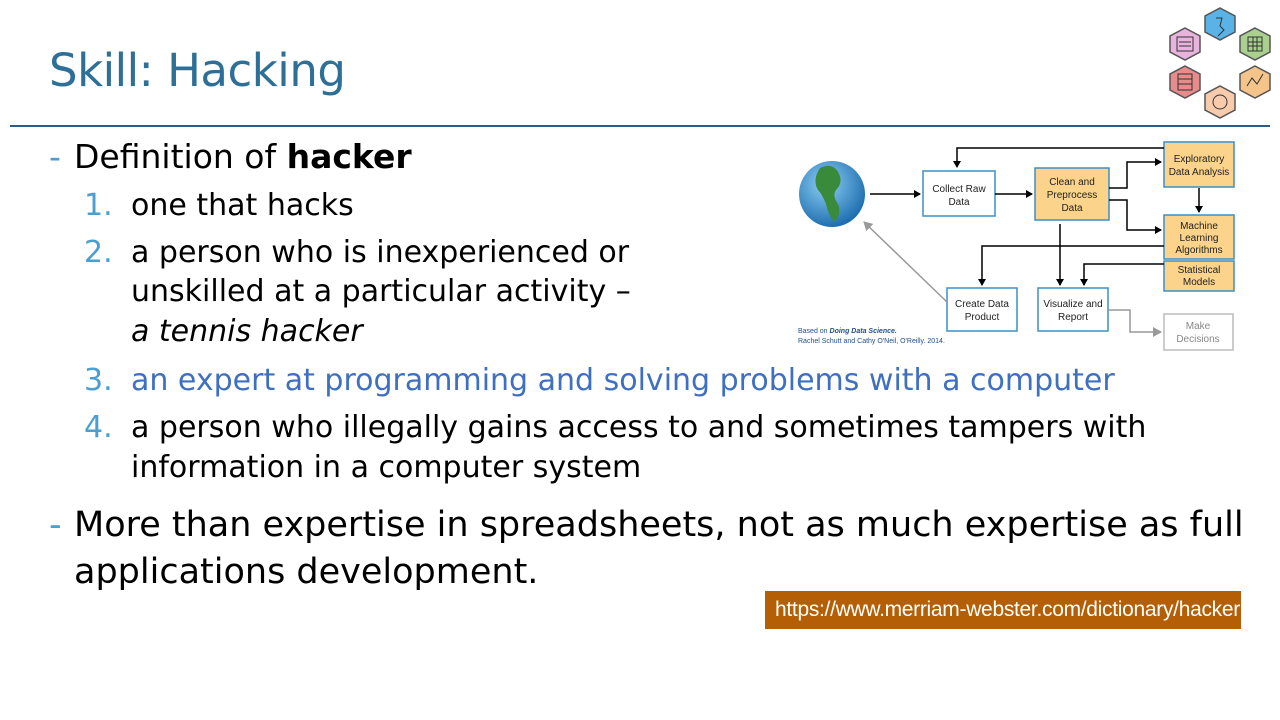  I want to click on bullet-keyword: hacker, so click(349, 156).